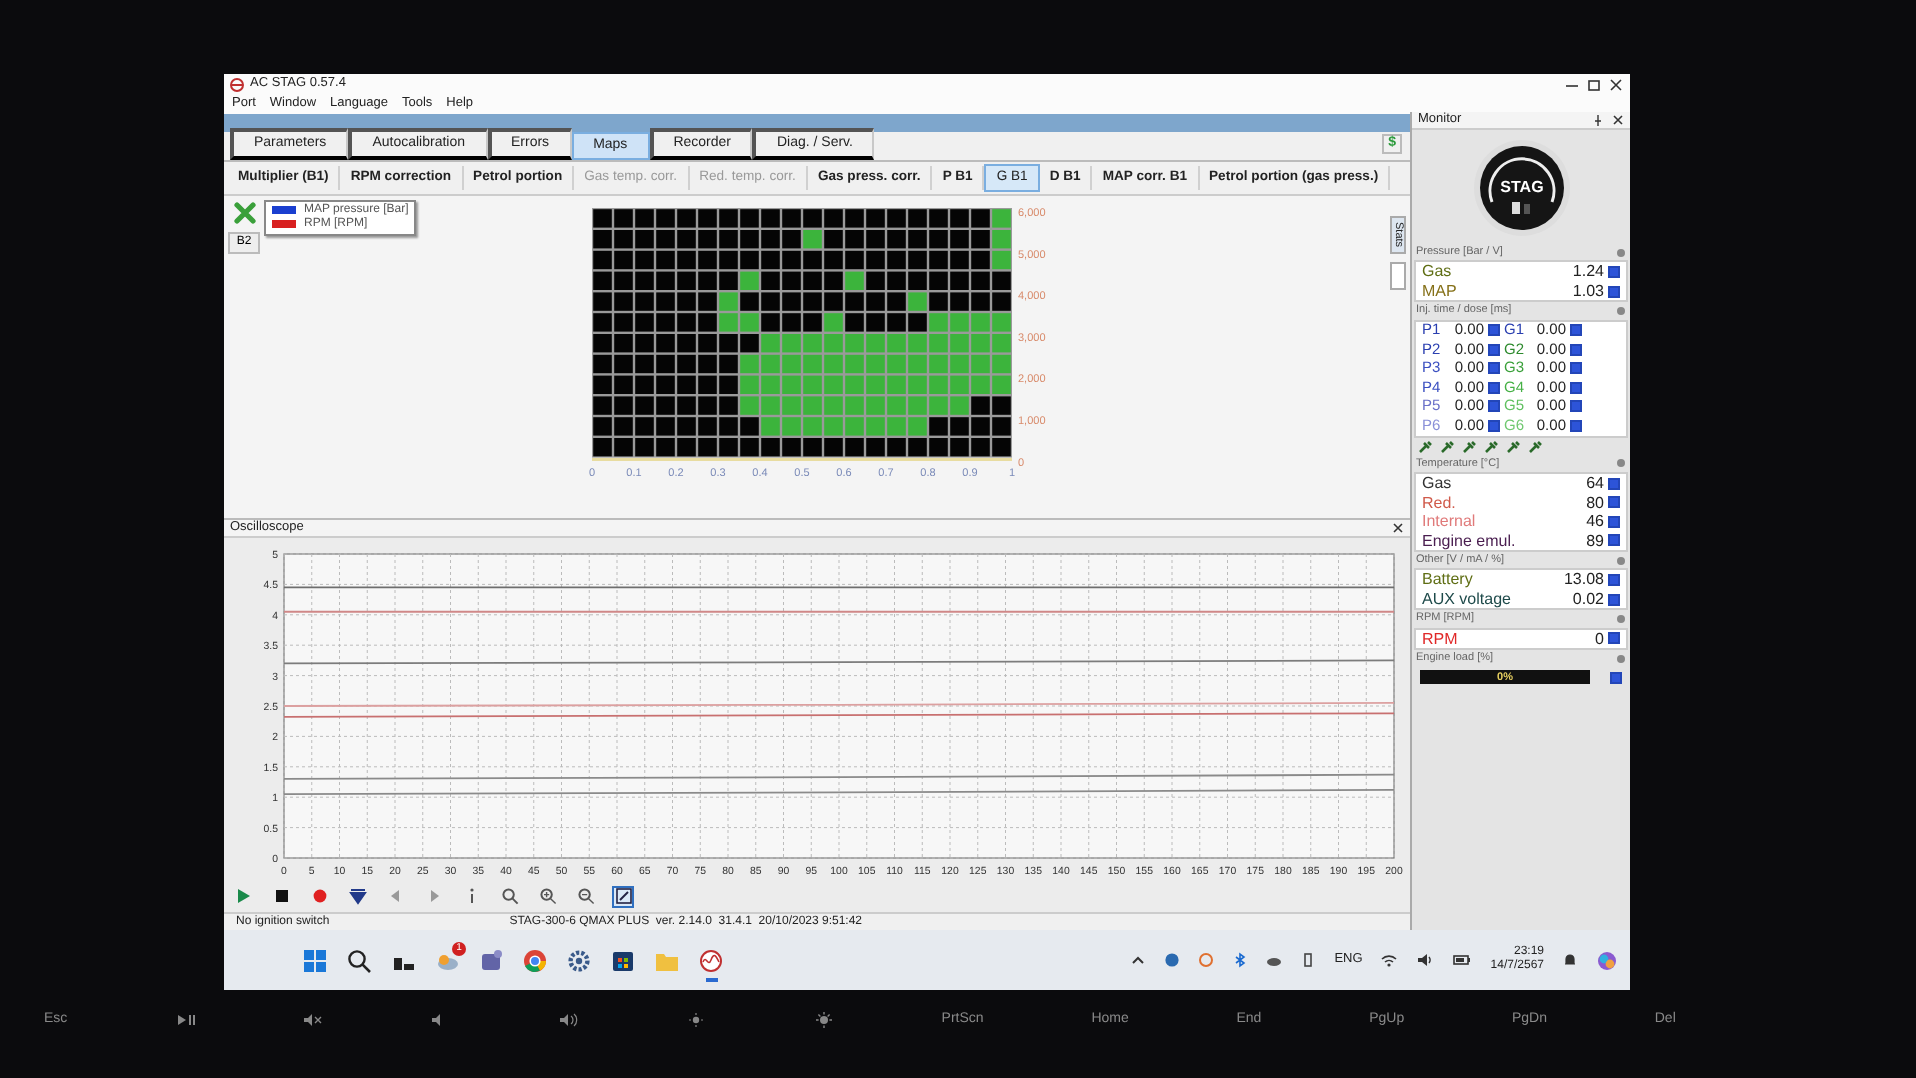 The width and height of the screenshot is (1916, 1078). I want to click on search-button, so click(509, 896).